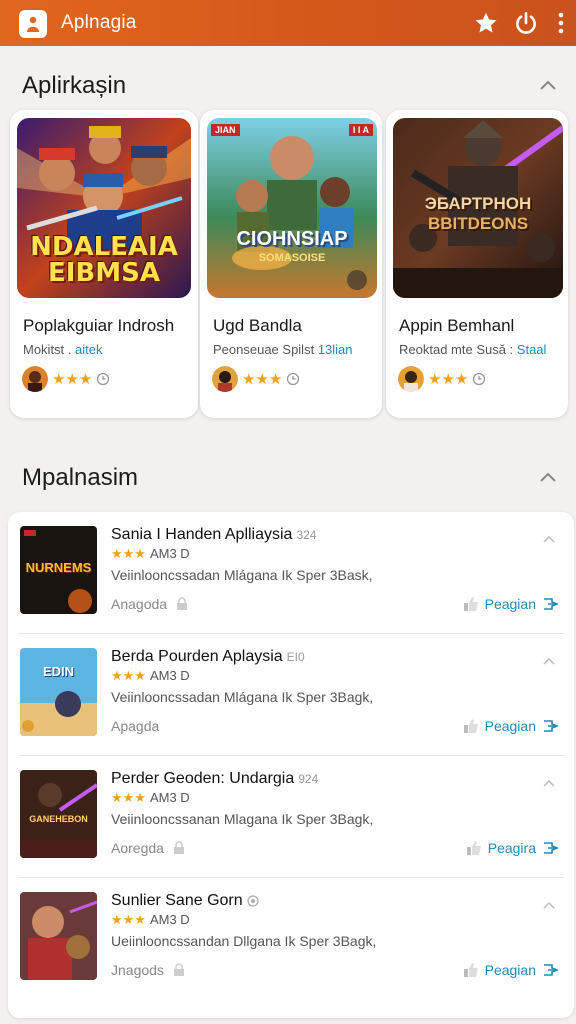 Image resolution: width=576 pixels, height=1024 pixels. I want to click on card-developer: Peonseuae Spilst, so click(264, 349).